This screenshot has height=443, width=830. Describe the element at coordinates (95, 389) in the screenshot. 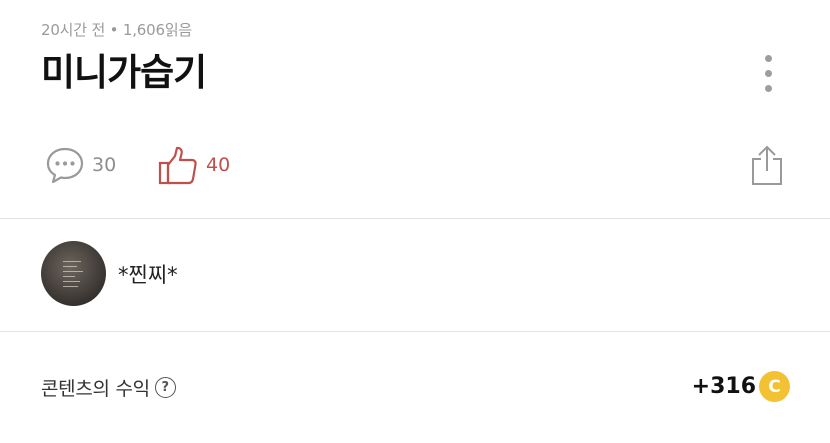

I see `revenue-label: 콘텐츠의 수익` at that location.